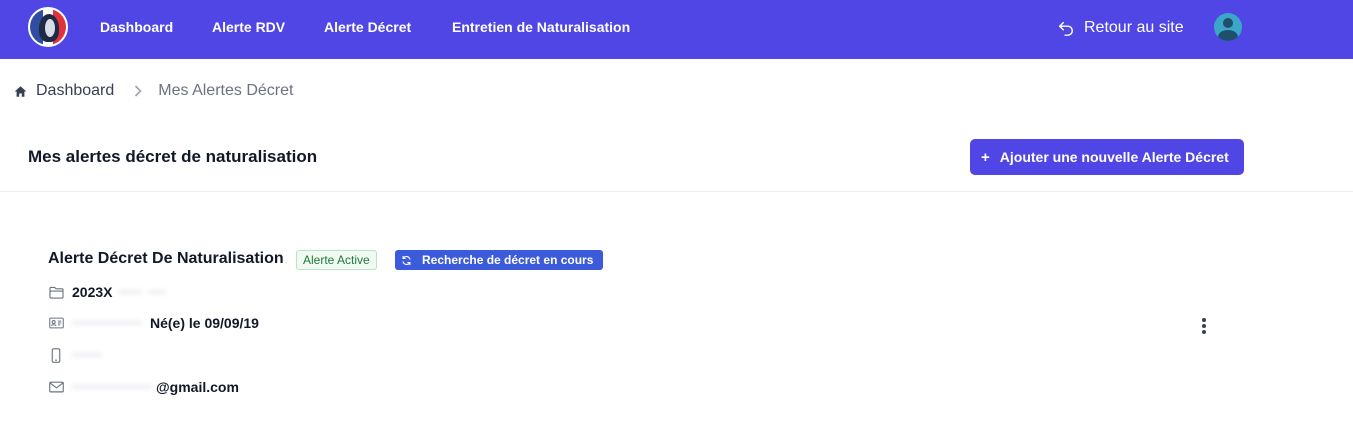 This screenshot has height=421, width=1353. Describe the element at coordinates (153, 91) in the screenshot. I see `breadcrumb: Dashboard Mes Alertes Décret` at that location.